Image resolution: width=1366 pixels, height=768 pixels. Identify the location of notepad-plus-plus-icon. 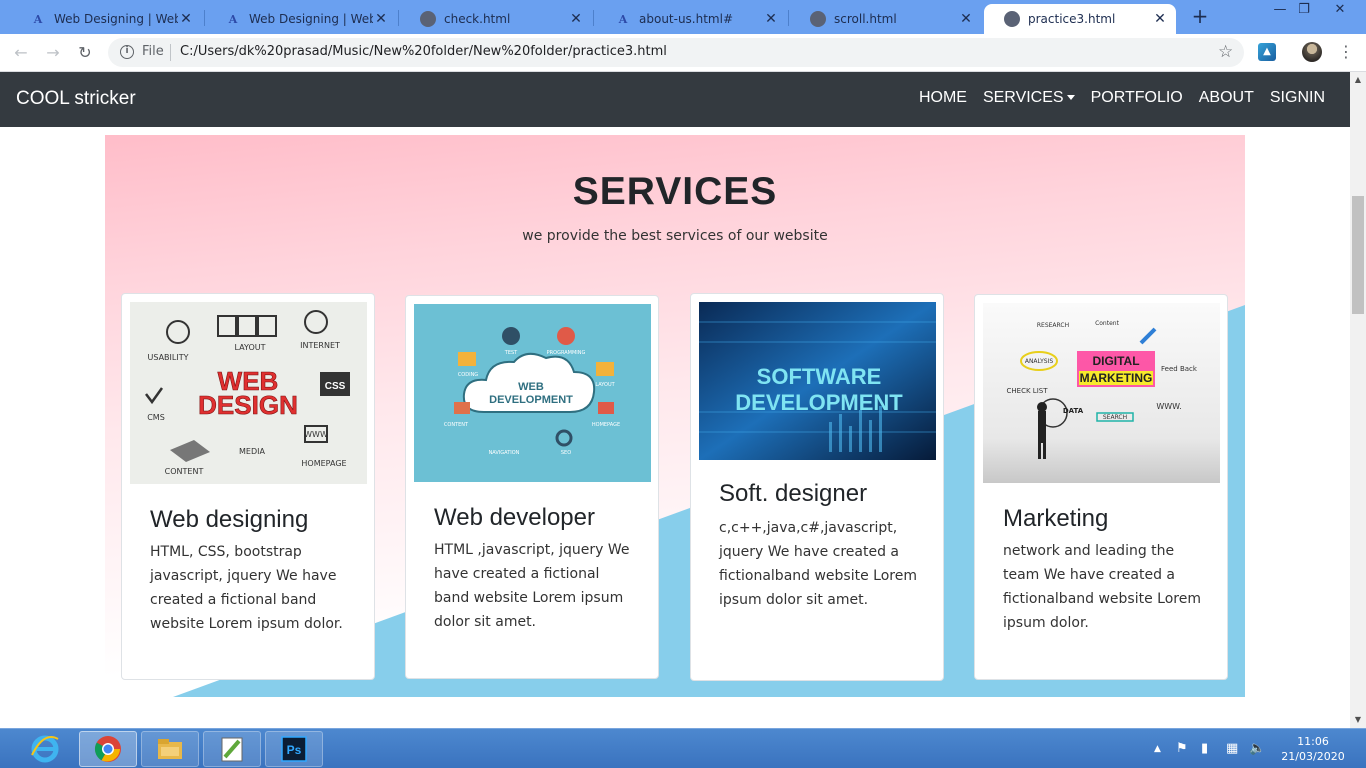
(232, 749).